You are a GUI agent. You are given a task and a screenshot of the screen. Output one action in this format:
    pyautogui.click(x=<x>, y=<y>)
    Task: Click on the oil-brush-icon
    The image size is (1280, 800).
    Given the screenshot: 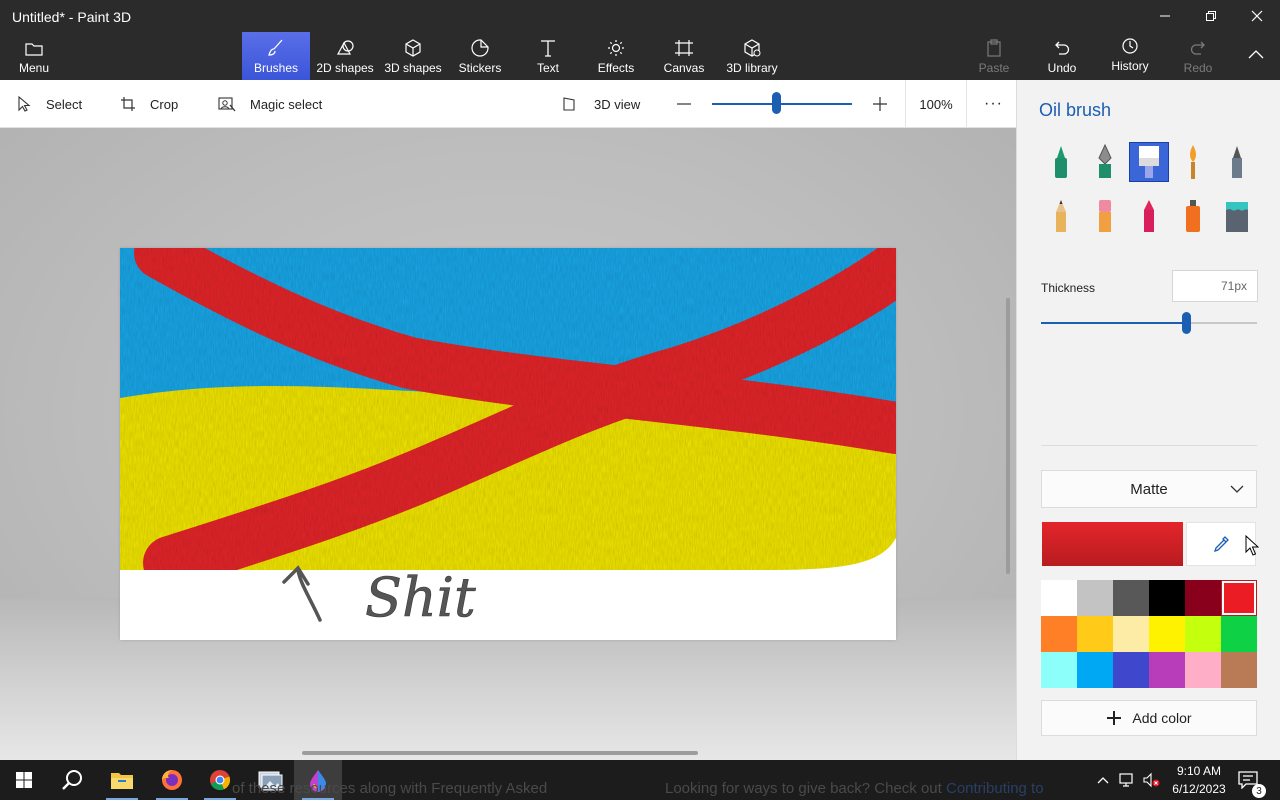 What is the action you would take?
    pyautogui.click(x=1149, y=162)
    